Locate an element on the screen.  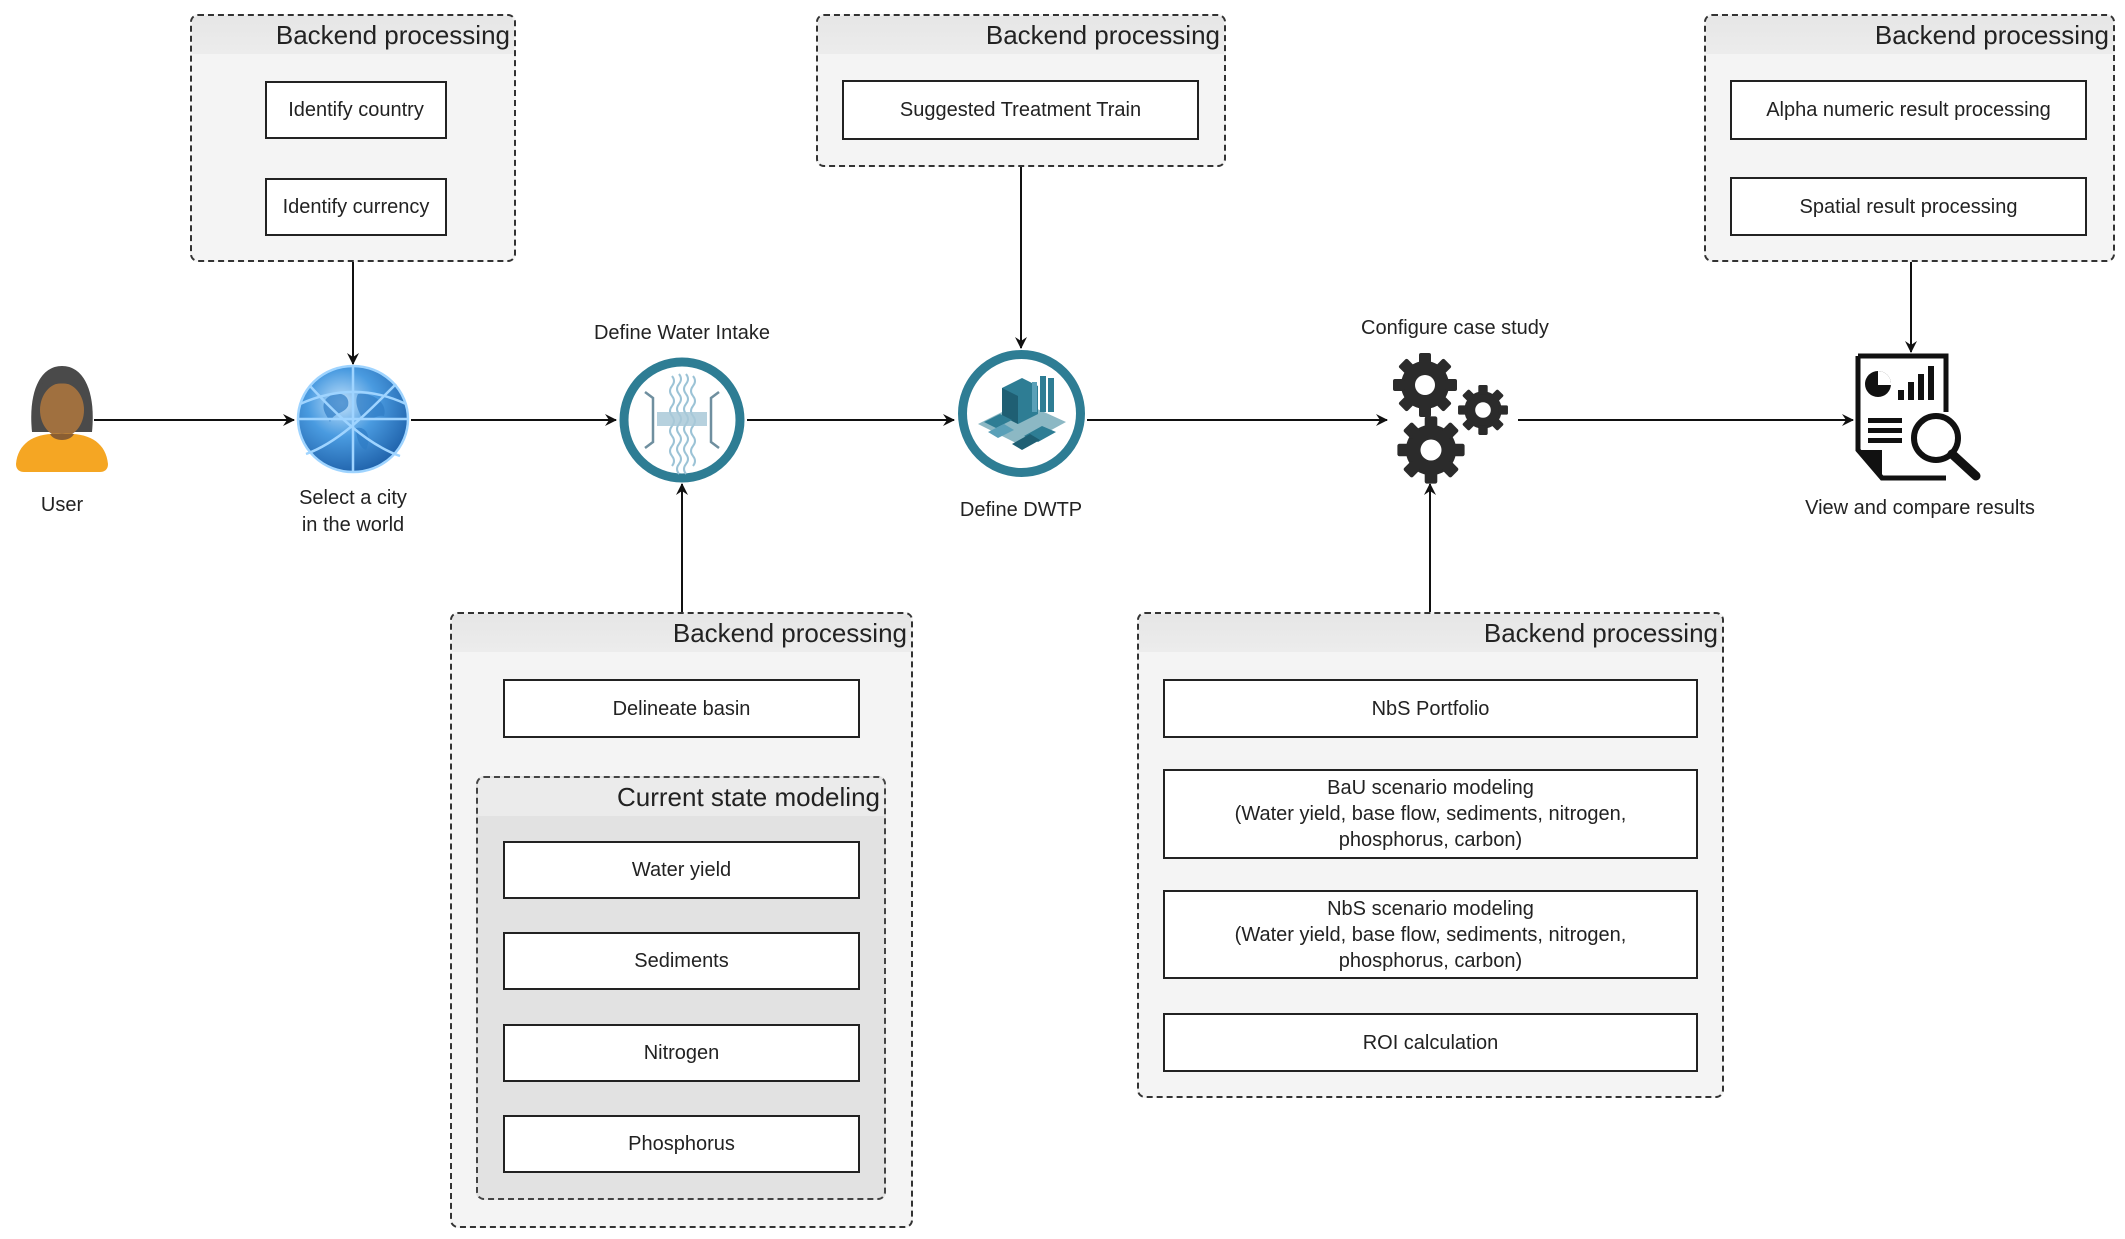
report-search-icon is located at coordinates (1918, 417).